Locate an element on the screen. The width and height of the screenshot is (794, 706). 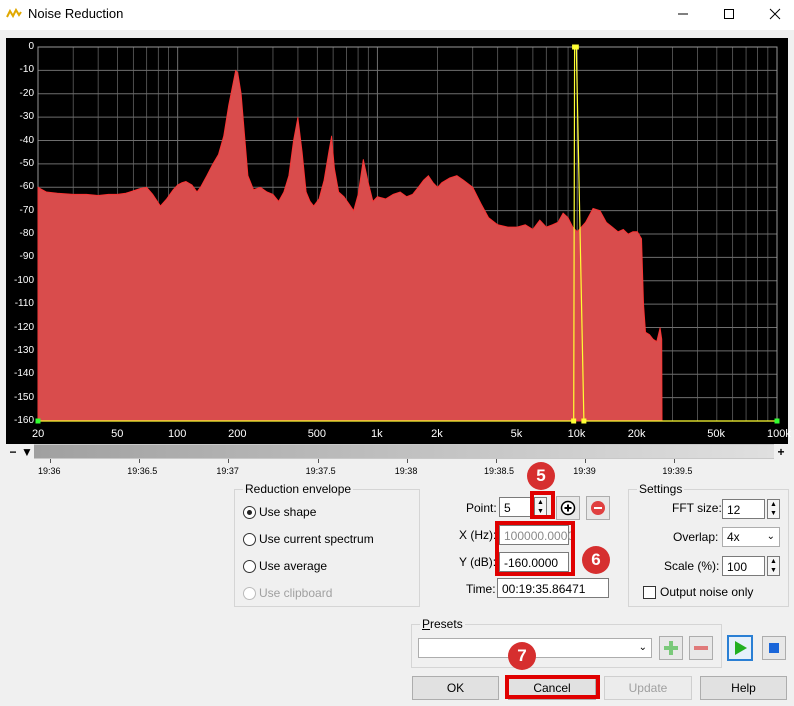
remove-preset-button is located at coordinates (701, 648).